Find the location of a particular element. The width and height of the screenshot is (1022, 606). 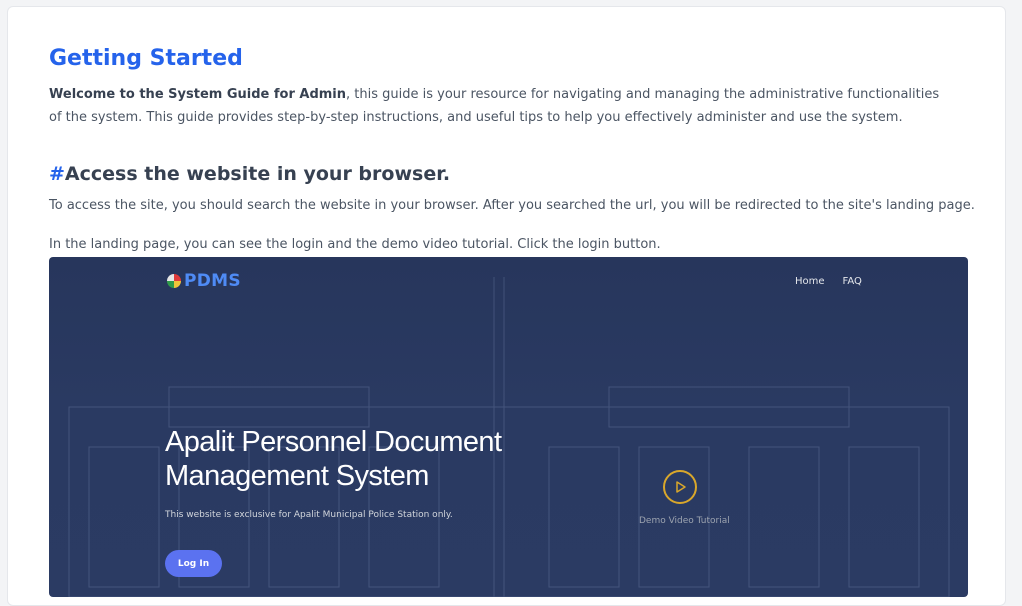

top-nav: Home FAQ is located at coordinates (828, 281).